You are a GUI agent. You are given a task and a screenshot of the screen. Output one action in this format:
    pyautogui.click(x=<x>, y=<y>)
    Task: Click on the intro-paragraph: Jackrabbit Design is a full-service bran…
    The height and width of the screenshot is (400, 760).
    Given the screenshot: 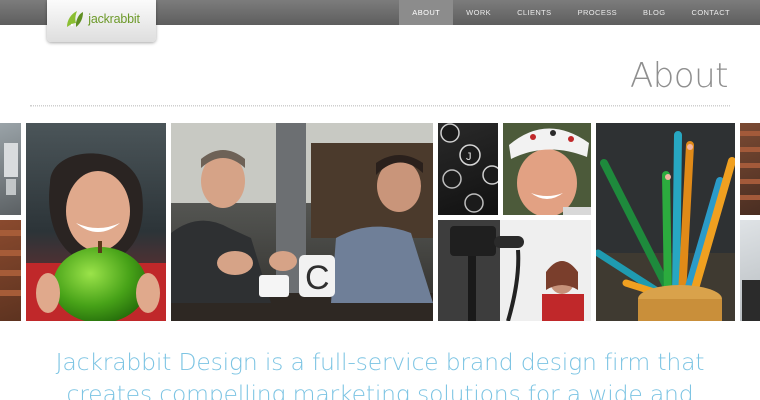 What is the action you would take?
    pyautogui.click(x=380, y=374)
    